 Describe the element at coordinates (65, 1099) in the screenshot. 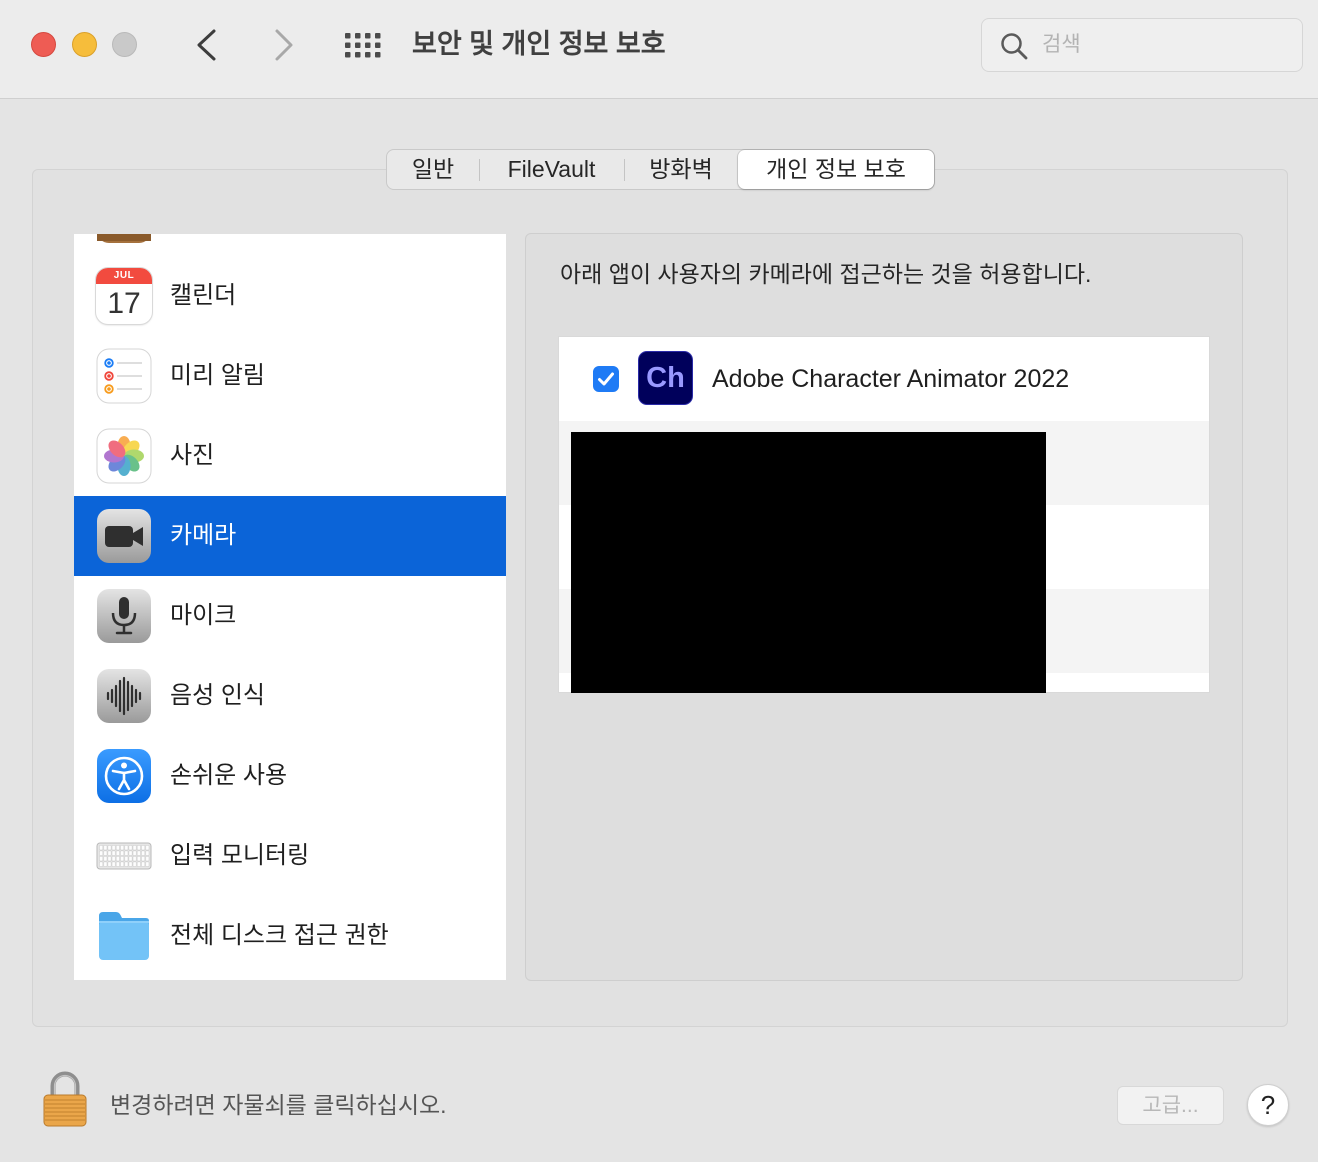

I see `lock-icon` at that location.